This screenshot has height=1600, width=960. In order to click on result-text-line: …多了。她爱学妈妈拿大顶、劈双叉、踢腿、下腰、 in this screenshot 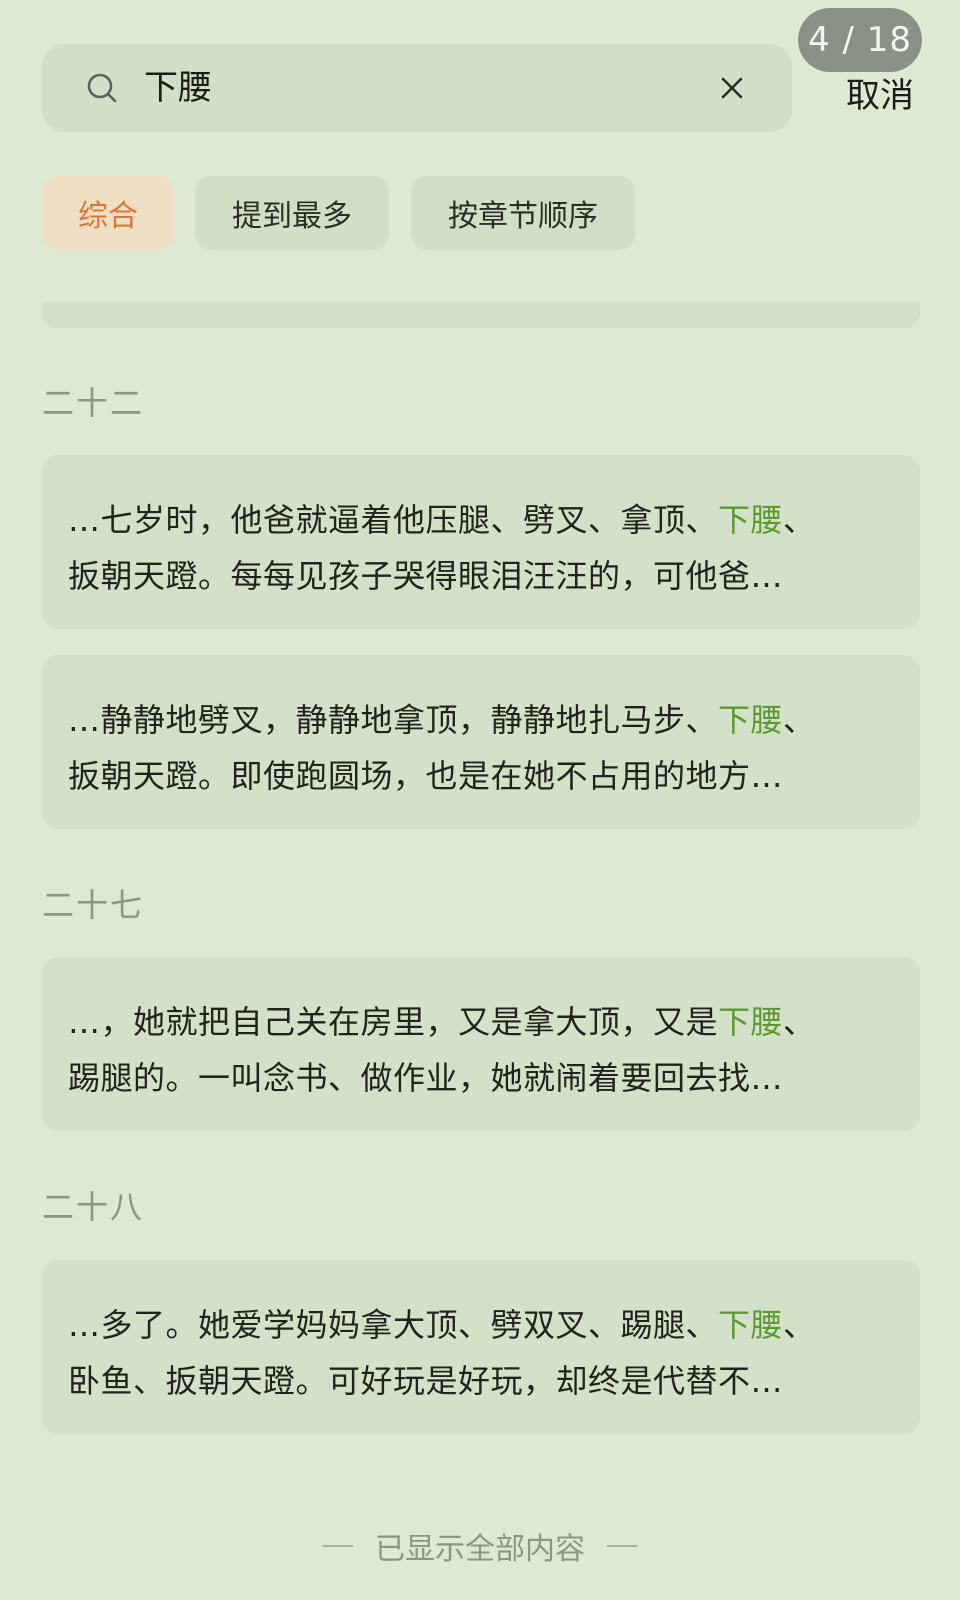, I will do `click(442, 1325)`.